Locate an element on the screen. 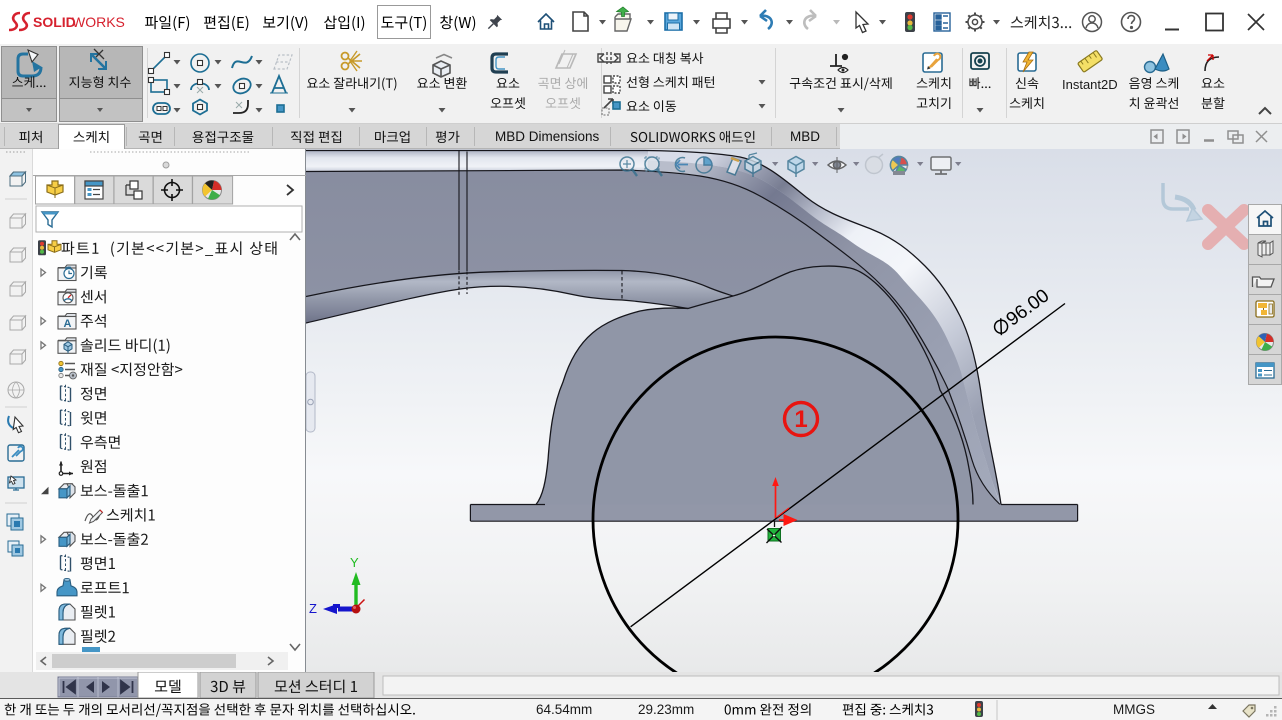 This screenshot has height=720, width=1282. svg-text: Z is located at coordinates (313, 608).